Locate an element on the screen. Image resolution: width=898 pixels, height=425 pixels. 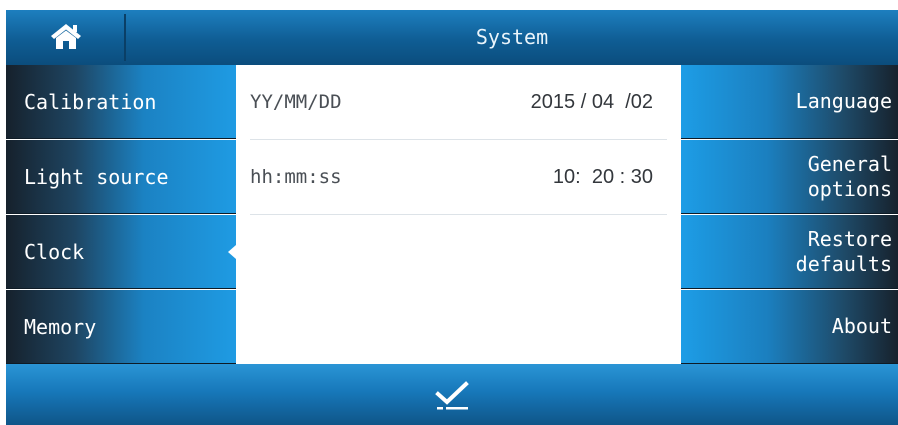
home-button is located at coordinates (65, 37).